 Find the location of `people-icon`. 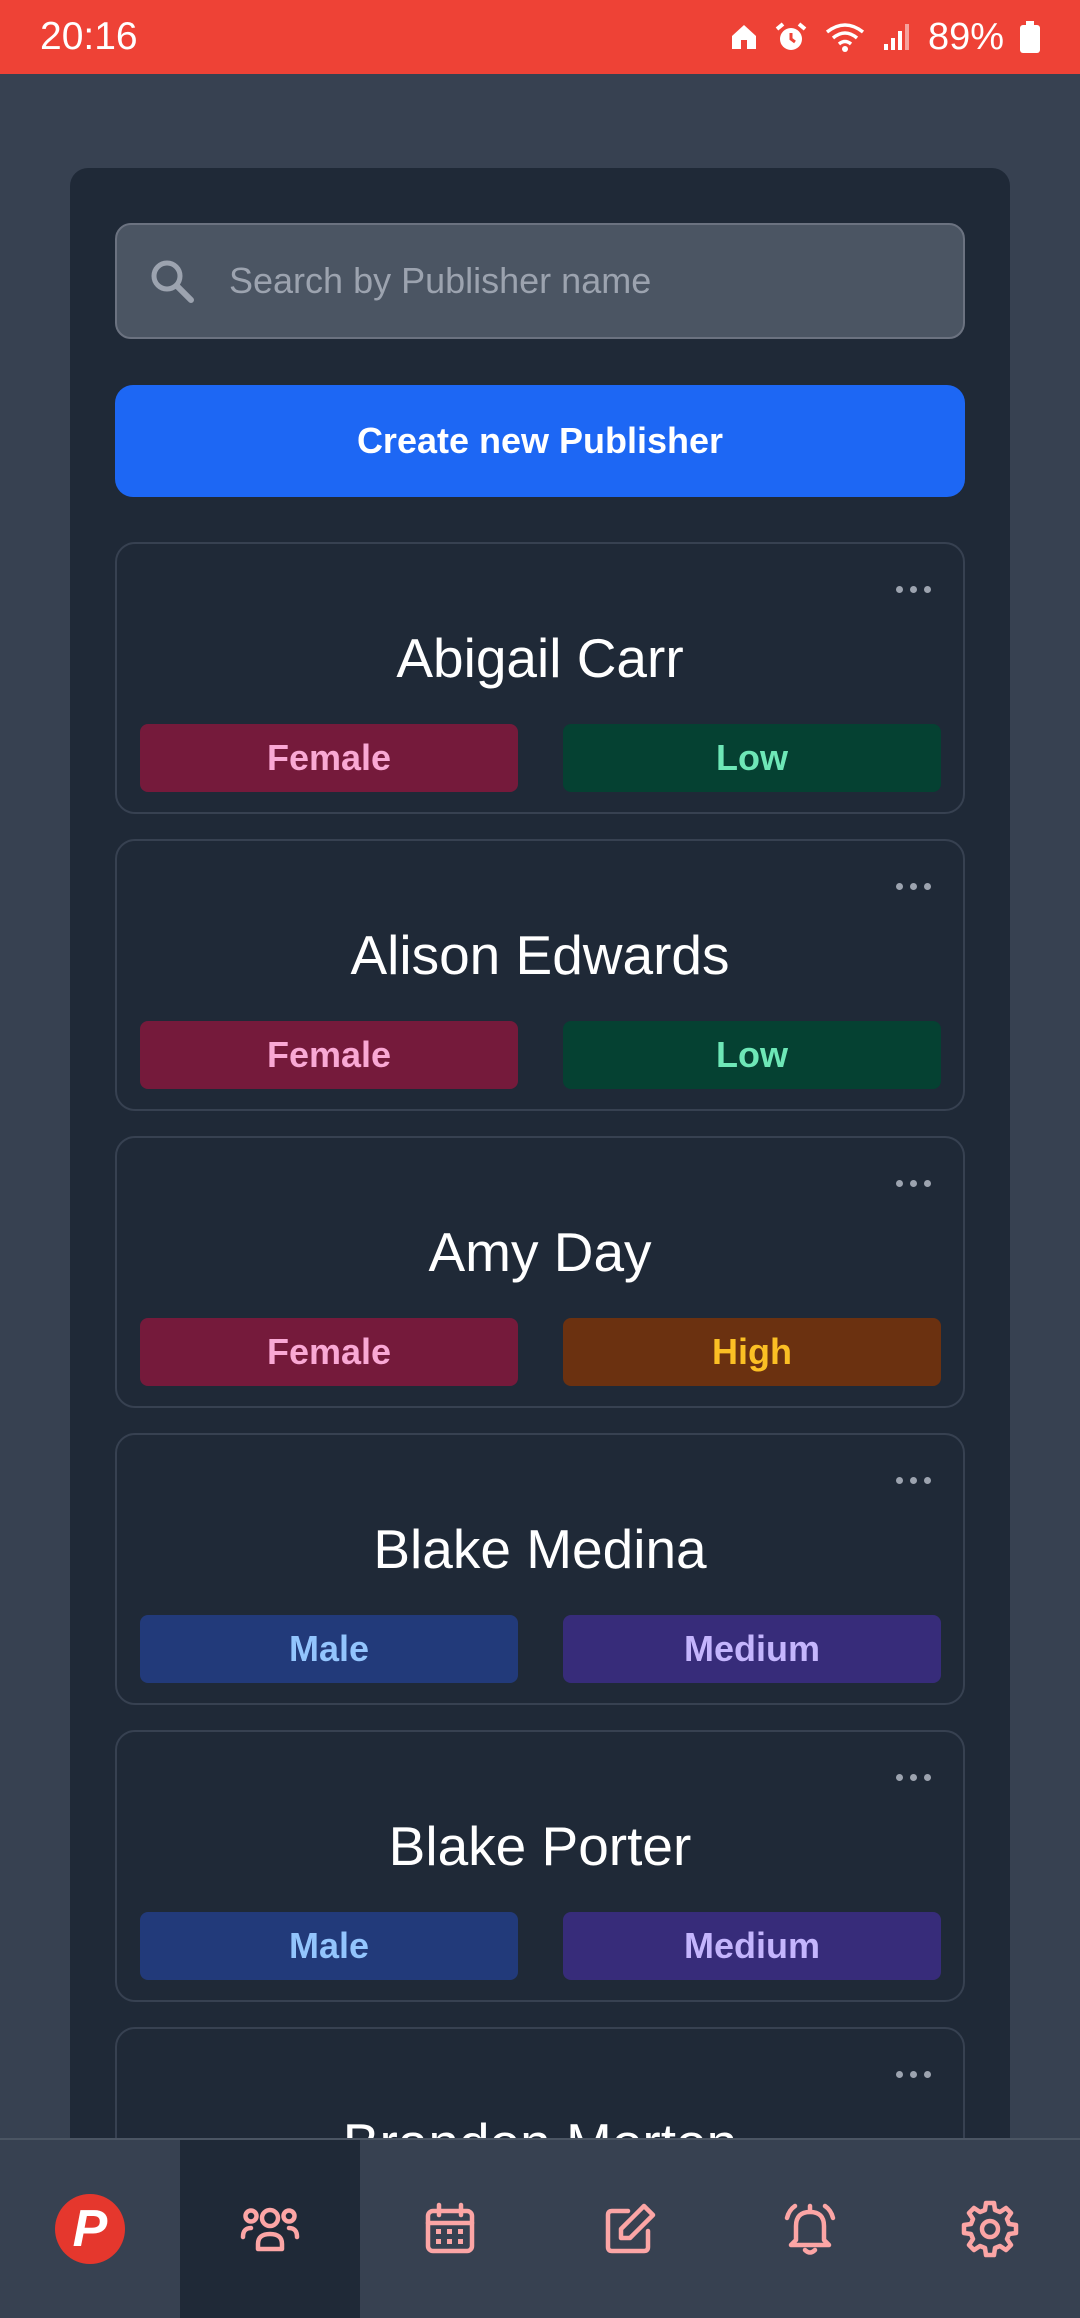

people-icon is located at coordinates (270, 2229).